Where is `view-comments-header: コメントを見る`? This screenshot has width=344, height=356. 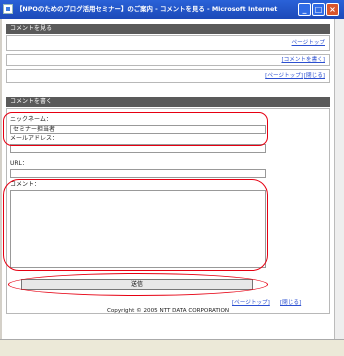
view-comments-header: コメントを見る is located at coordinates (168, 29).